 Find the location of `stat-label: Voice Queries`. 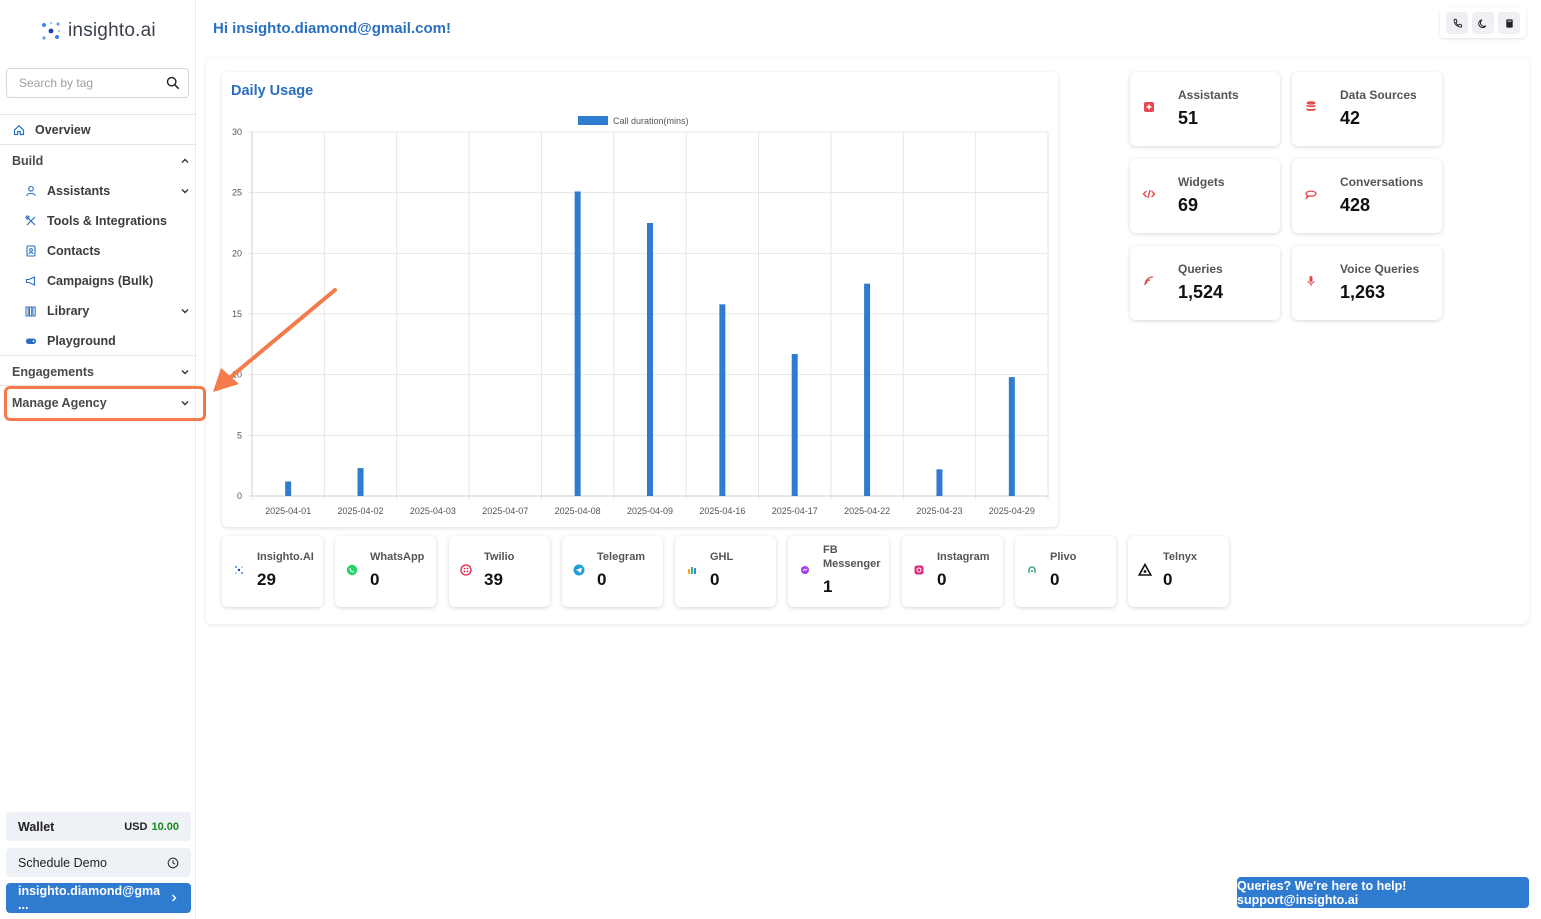

stat-label: Voice Queries is located at coordinates (1380, 269).